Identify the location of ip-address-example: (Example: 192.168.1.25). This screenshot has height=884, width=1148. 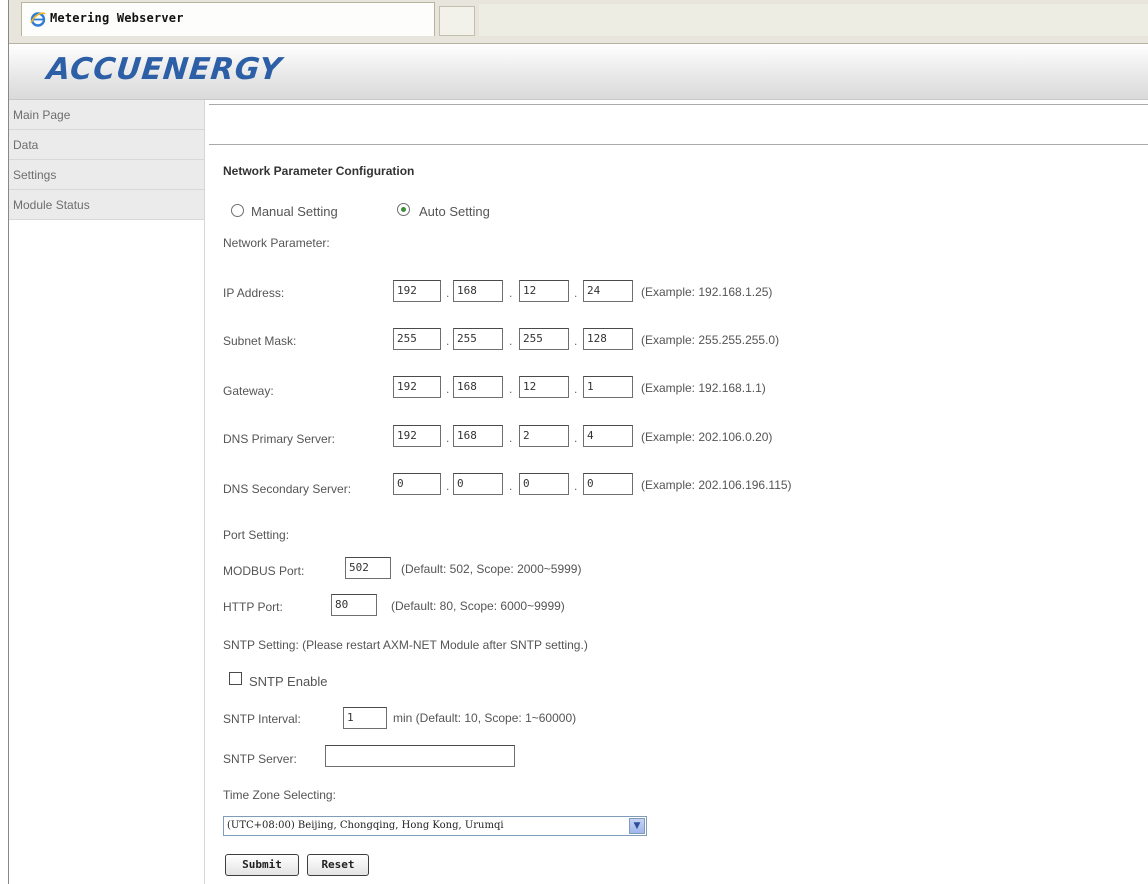
(707, 292).